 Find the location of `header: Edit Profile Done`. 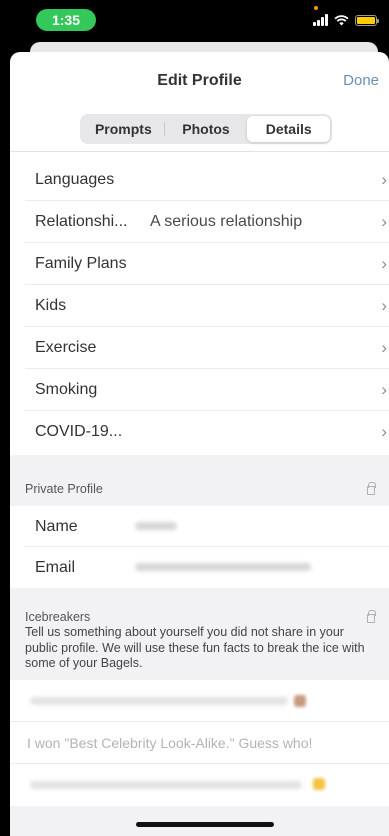

header: Edit Profile Done is located at coordinates (199, 80).